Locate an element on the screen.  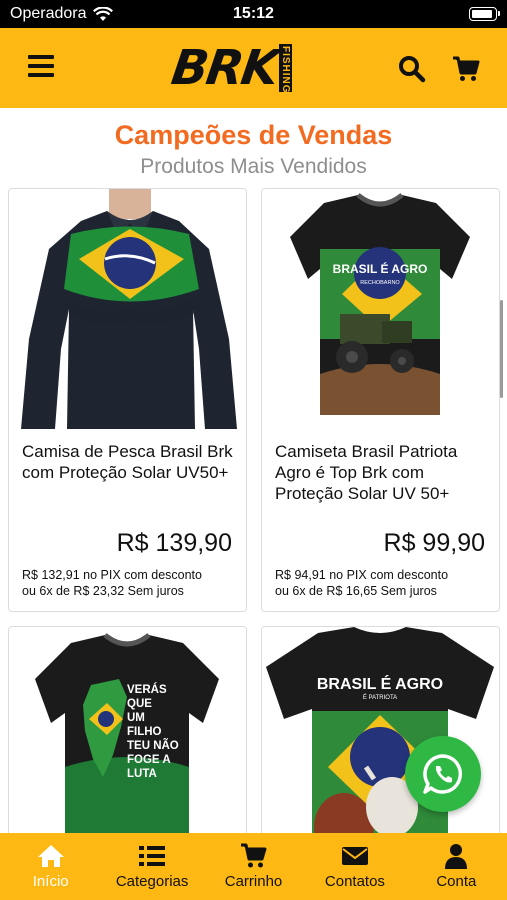
nav-label: Contatos is located at coordinates (354, 881).